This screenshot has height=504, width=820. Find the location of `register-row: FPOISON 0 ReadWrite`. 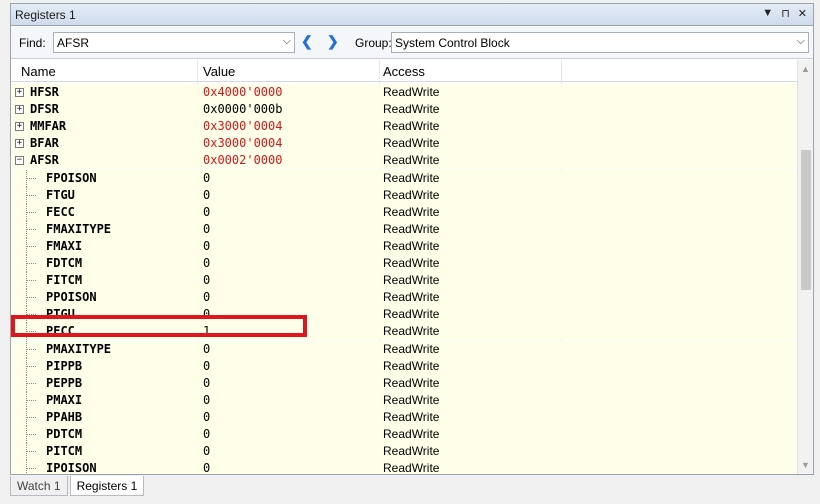

register-row: FPOISON 0 ReadWrite is located at coordinates (404, 178).